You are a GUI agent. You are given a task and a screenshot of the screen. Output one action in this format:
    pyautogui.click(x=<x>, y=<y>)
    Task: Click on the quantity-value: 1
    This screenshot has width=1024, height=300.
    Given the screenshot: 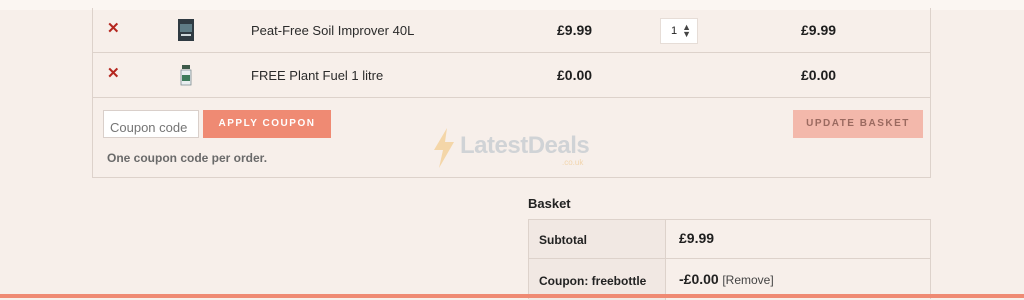 What is the action you would take?
    pyautogui.click(x=674, y=31)
    